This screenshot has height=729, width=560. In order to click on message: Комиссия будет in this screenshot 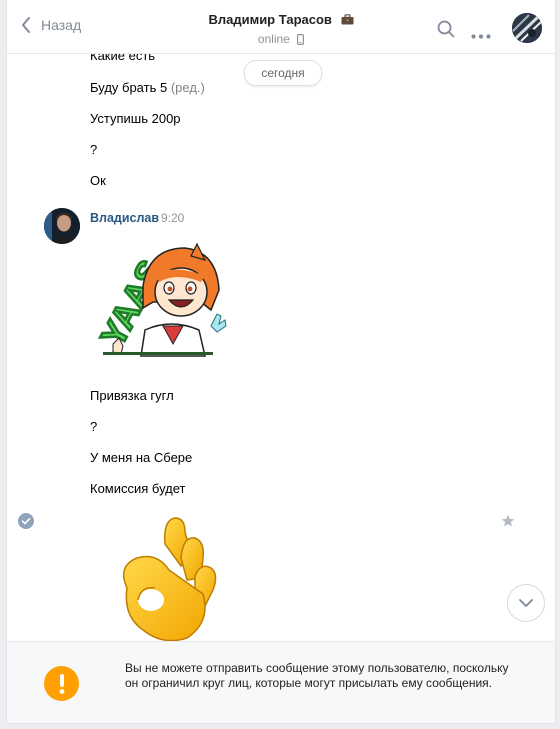, I will do `click(137, 488)`.